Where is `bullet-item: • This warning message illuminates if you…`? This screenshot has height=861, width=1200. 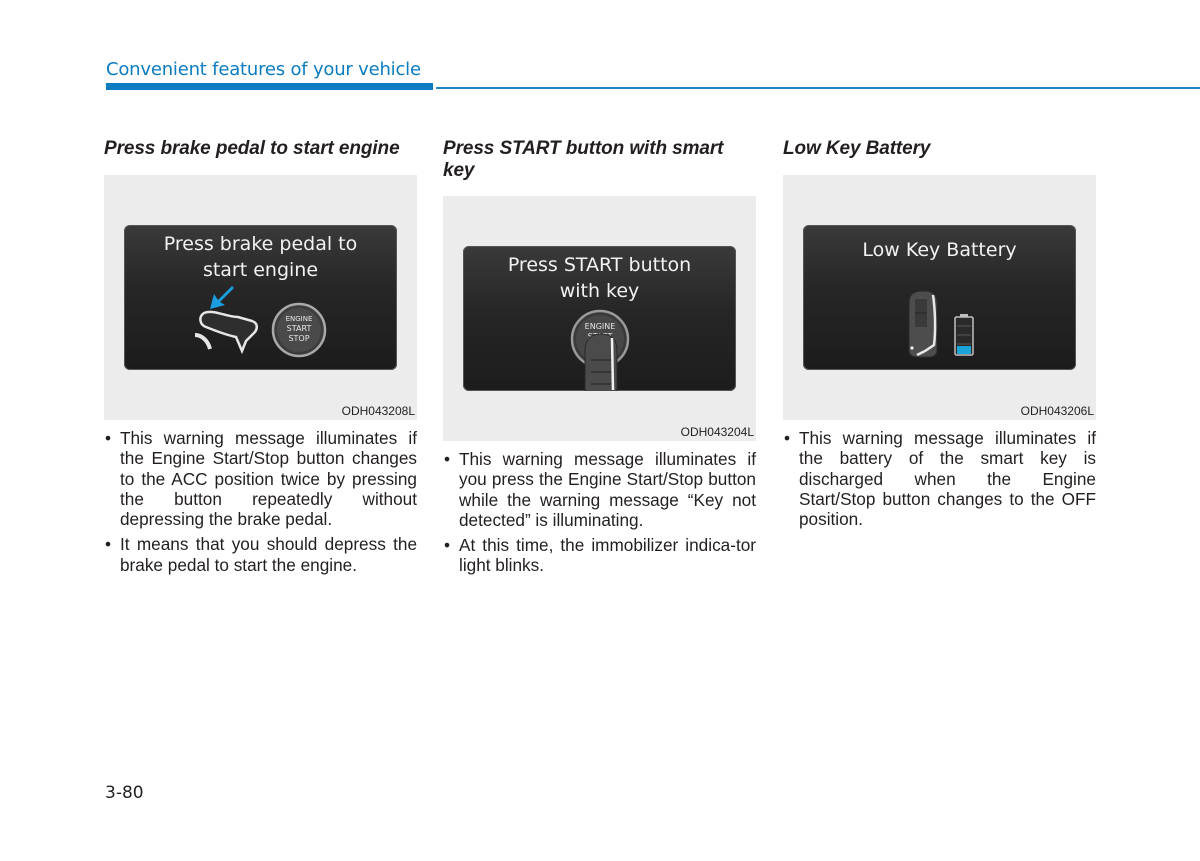 bullet-item: • This warning message illuminates if you… is located at coordinates (599, 489).